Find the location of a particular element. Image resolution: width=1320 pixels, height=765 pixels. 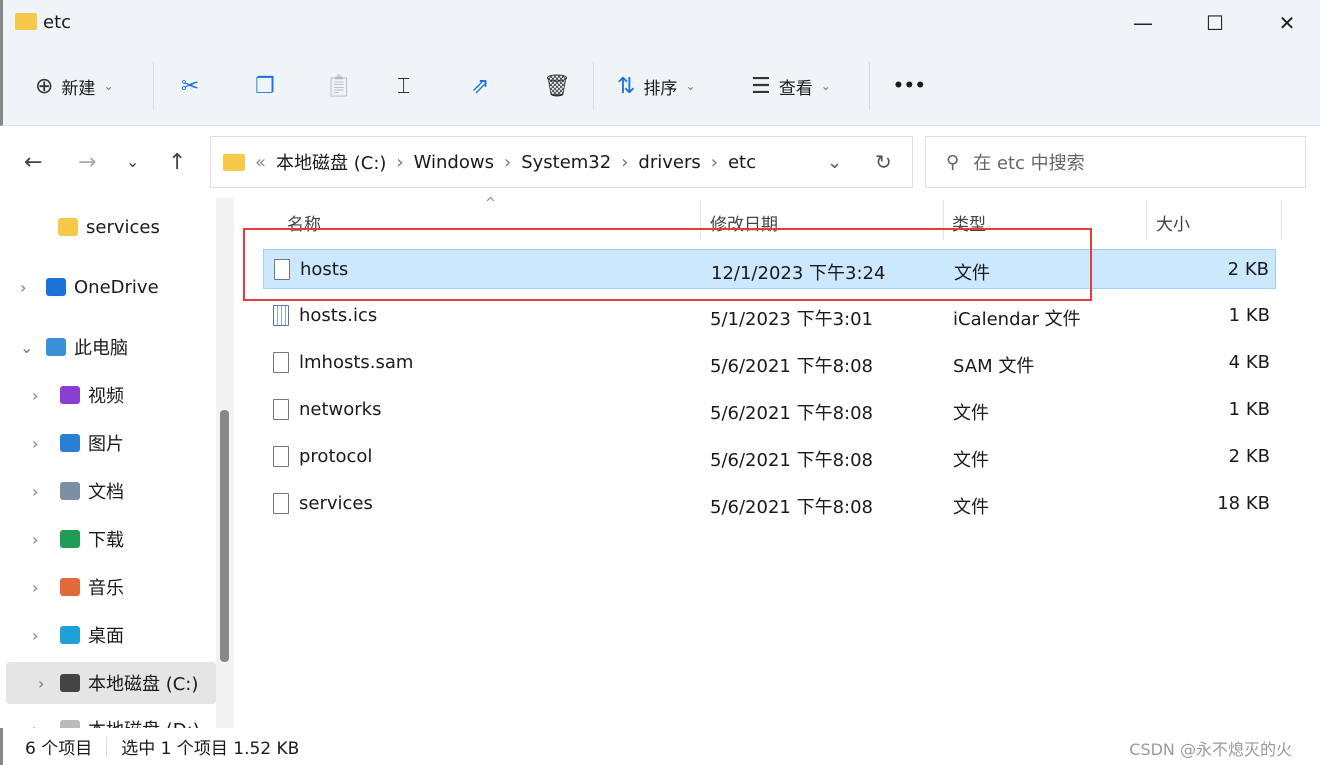

sidebar-item-label: OneDrive is located at coordinates (116, 287).